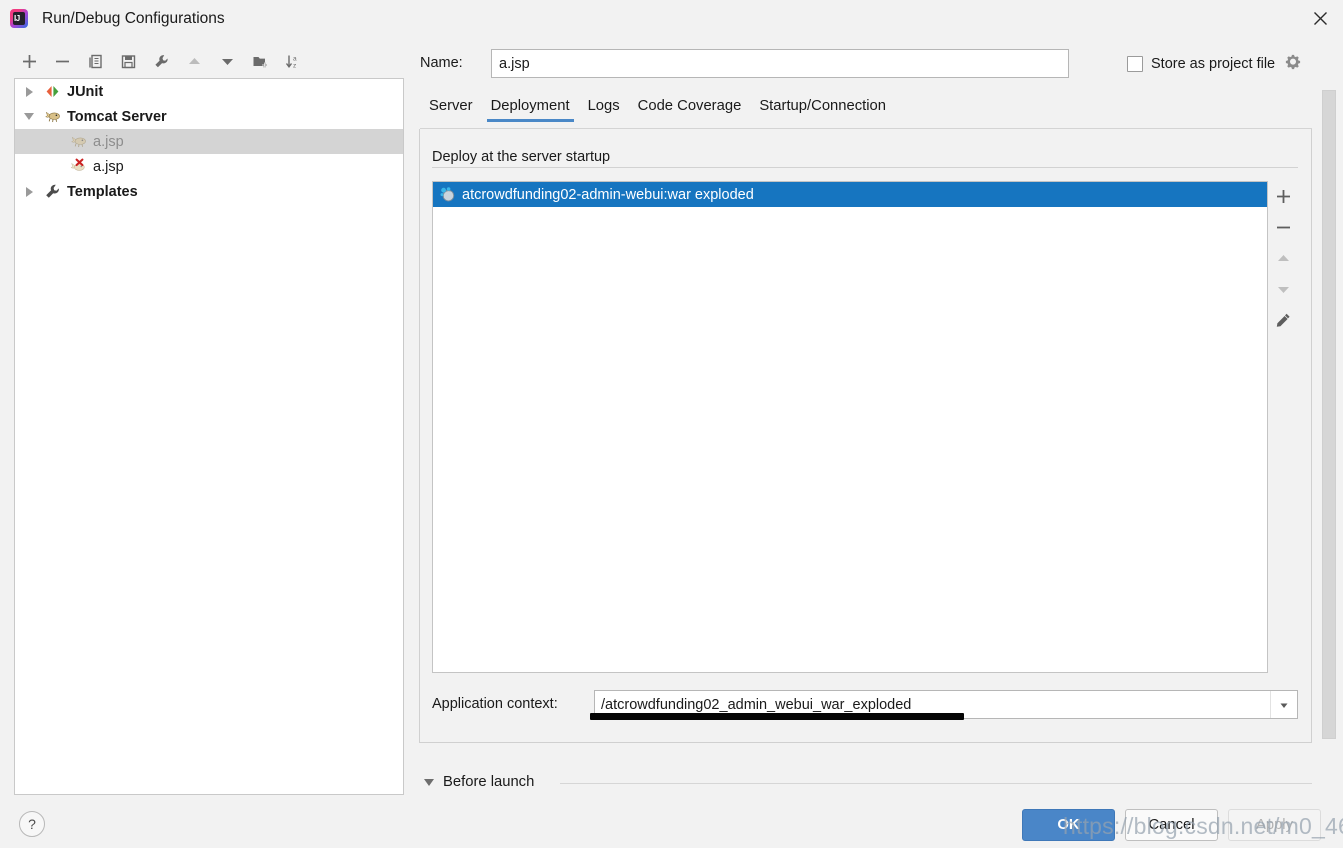  What do you see at coordinates (294, 65) in the screenshot?
I see `svg-text: z` at bounding box center [294, 65].